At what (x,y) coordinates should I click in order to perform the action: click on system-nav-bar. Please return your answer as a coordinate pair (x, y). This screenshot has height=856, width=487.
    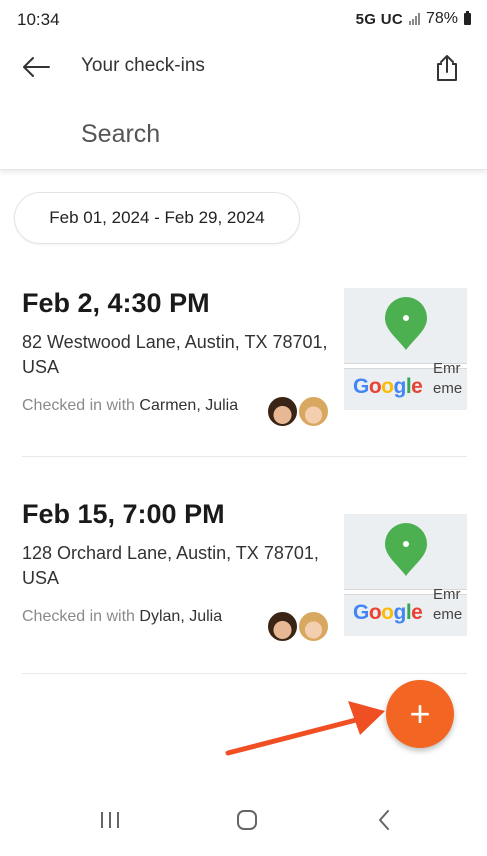
    Looking at the image, I should click on (243, 820).